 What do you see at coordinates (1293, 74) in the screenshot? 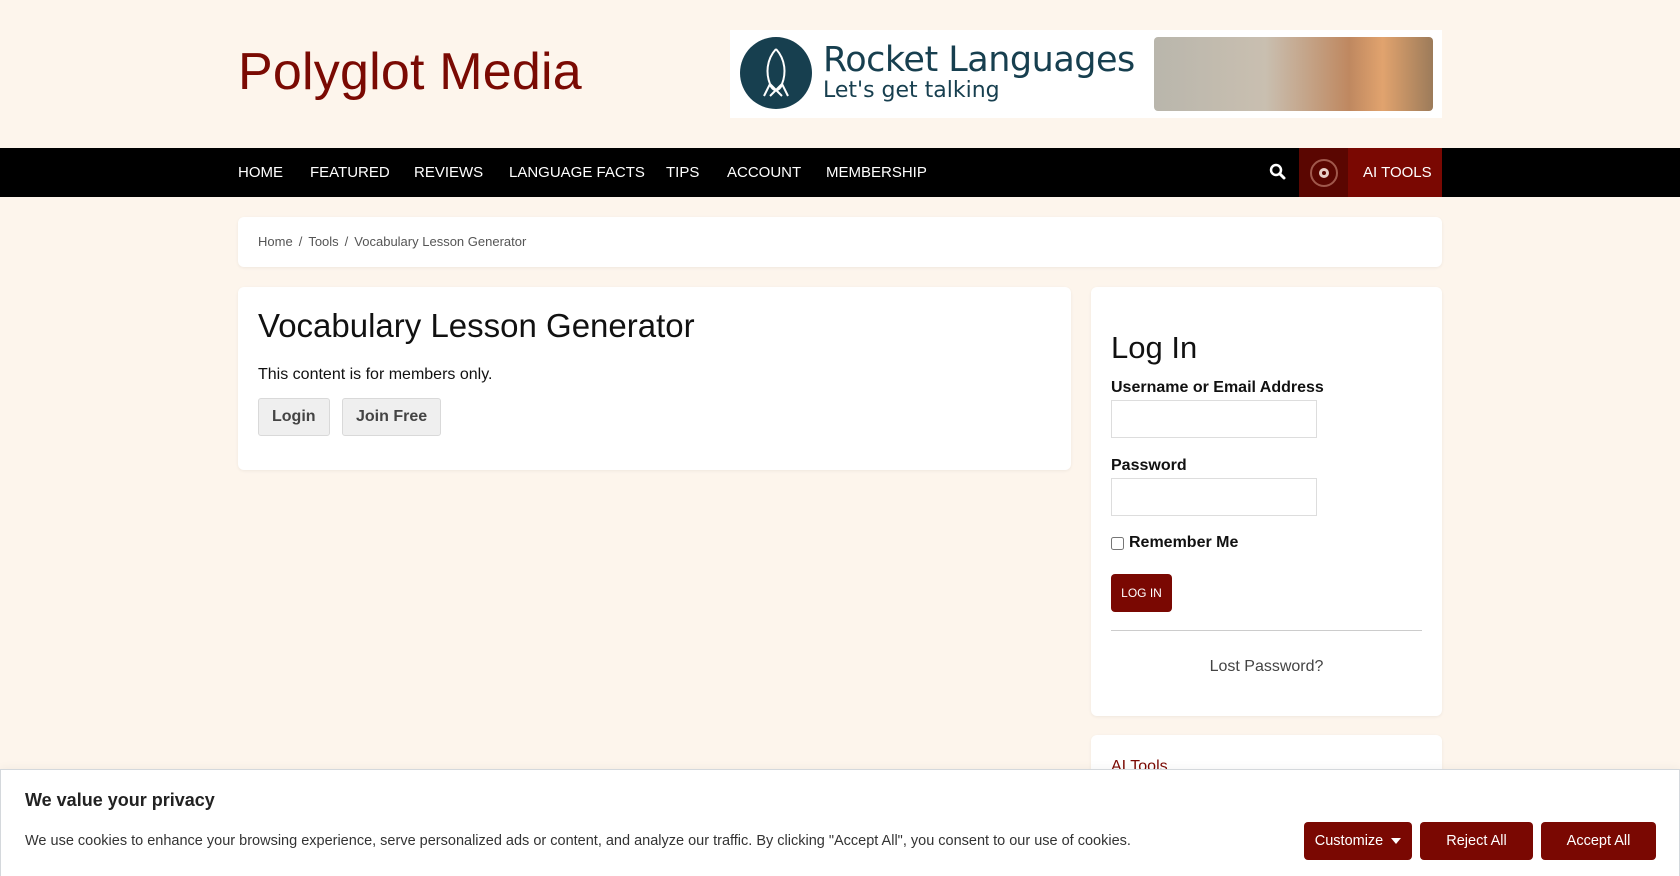
I see `ad-photo` at bounding box center [1293, 74].